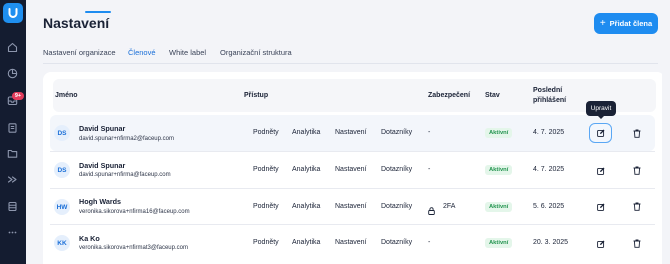  I want to click on tooltip-arrow, so click(601, 117).